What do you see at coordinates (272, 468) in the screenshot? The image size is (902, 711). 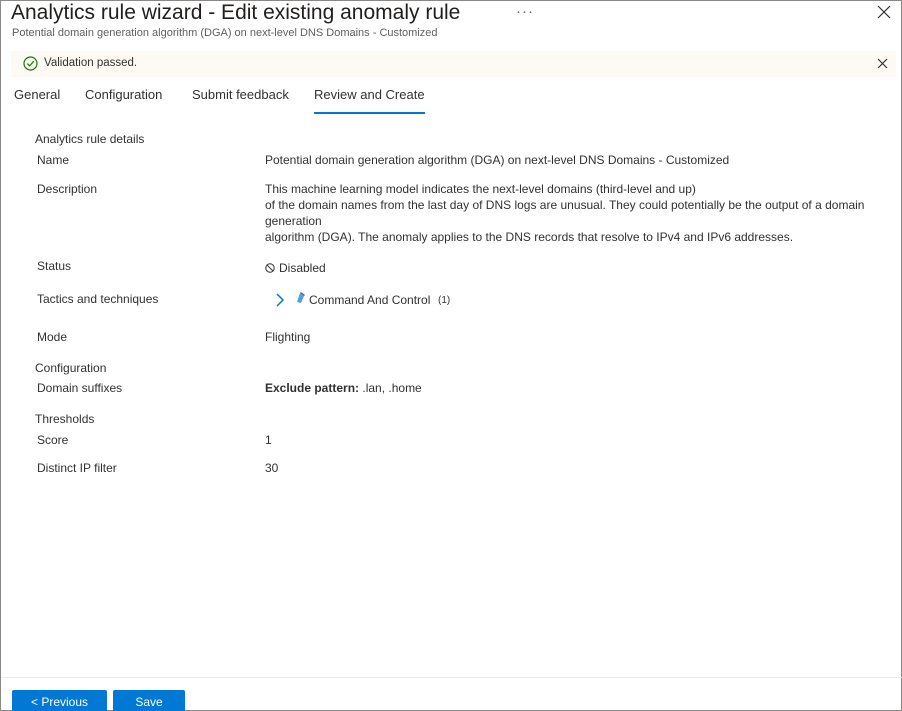 I see `distinct-ip-filter-value: 30` at bounding box center [272, 468].